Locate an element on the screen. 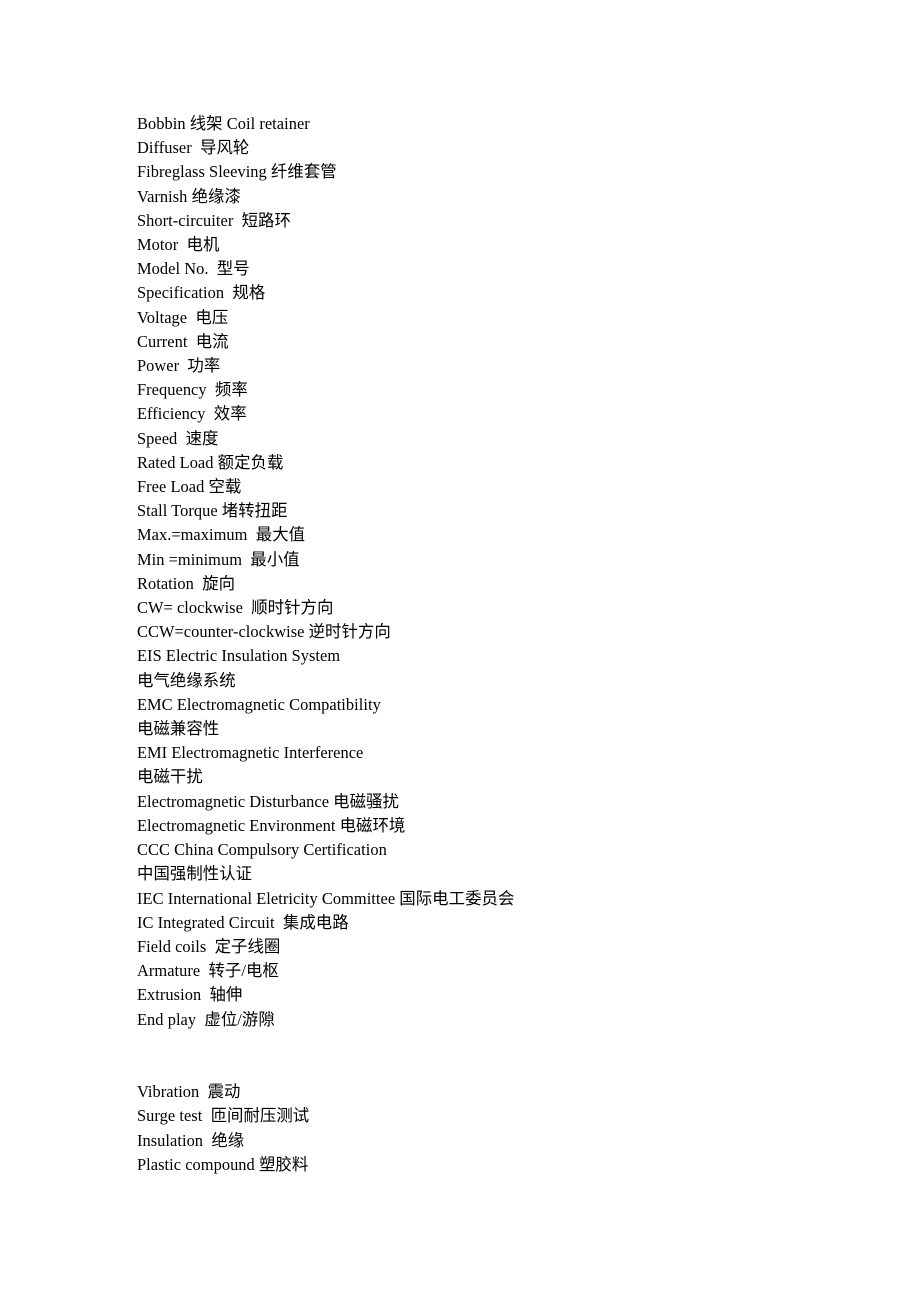  glossary-line: Rotation 旋向 is located at coordinates (186, 583).